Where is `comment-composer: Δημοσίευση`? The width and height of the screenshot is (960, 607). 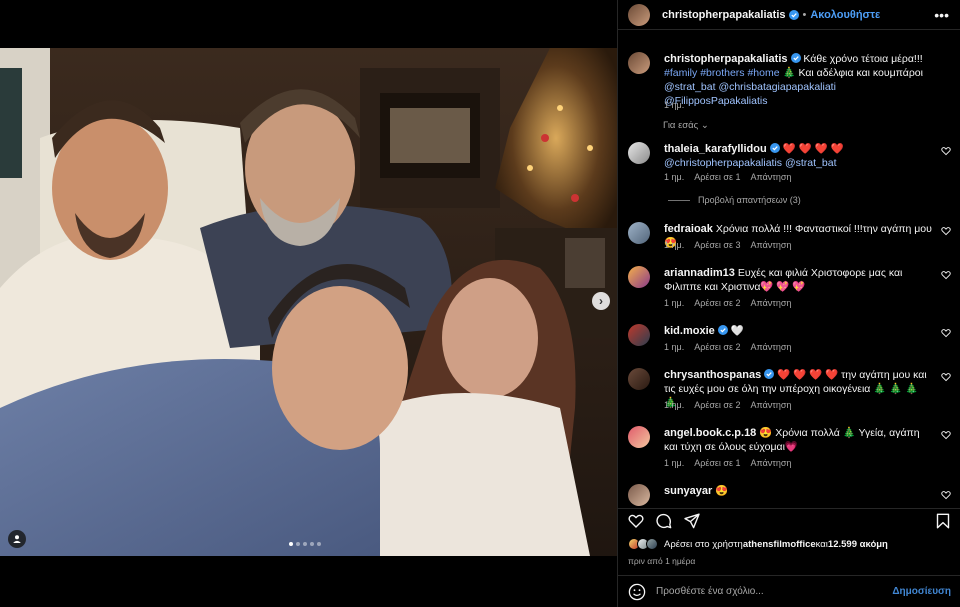
comment-composer: Δημοσίευση is located at coordinates (789, 591).